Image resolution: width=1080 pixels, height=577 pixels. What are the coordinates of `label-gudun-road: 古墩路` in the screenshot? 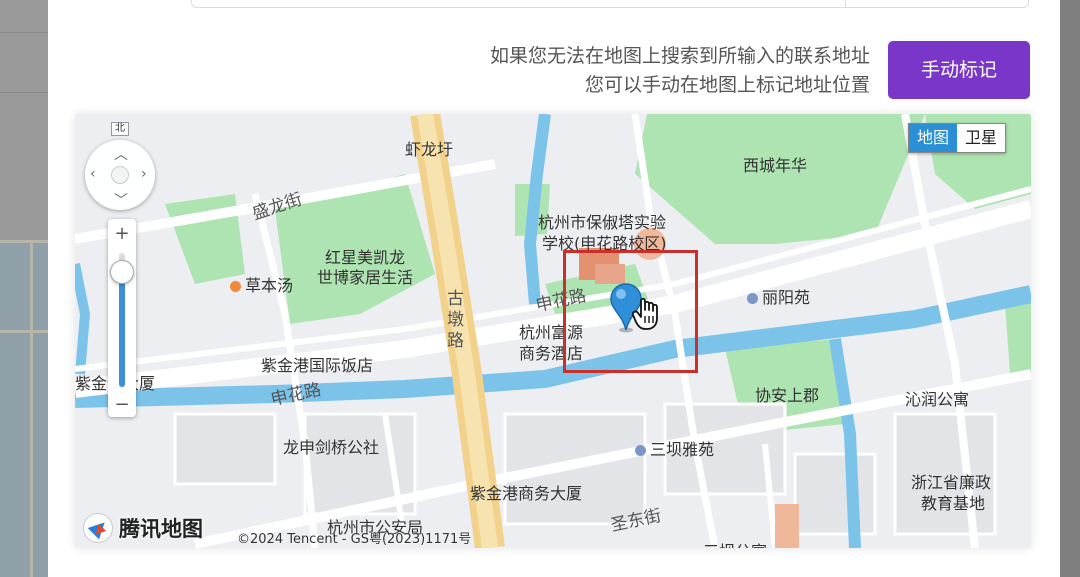 It's located at (455, 320).